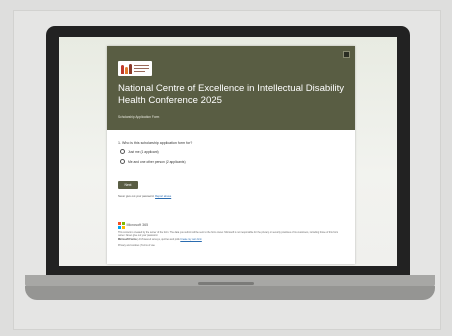 The width and height of the screenshot is (452, 336). I want to click on forms-brand: Microsoft Forms, so click(127, 239).